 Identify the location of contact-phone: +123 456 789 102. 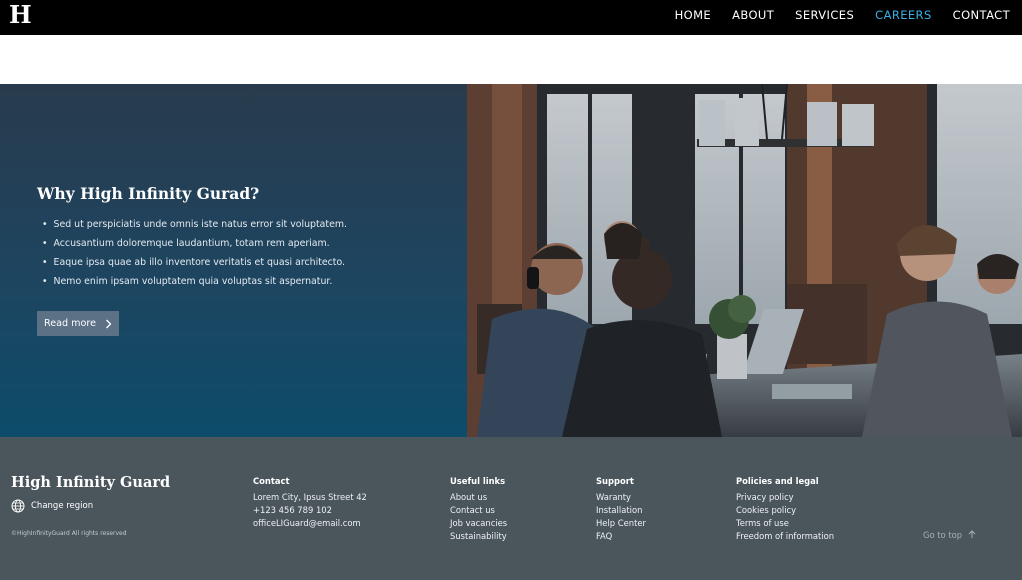
(310, 510).